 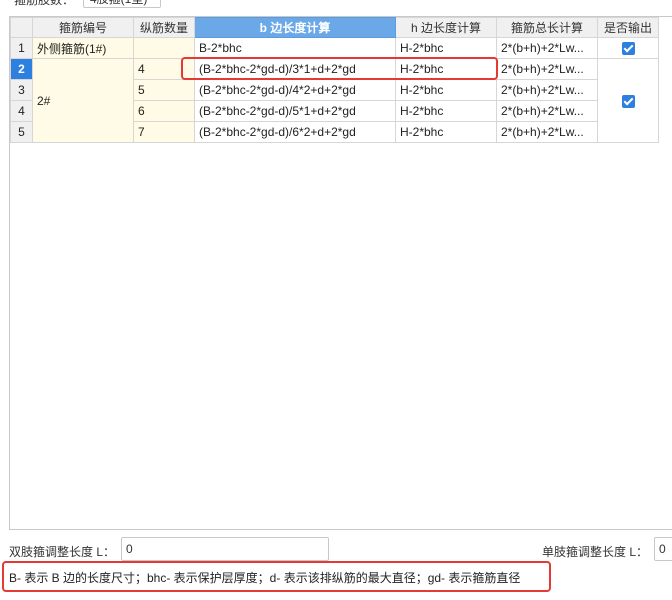 I want to click on table-header-row: 箍筋编号 纵筋数量 b 边长度计算 h 边长度计算 箍筋总长计算 是否输出, so click(x=334, y=27).